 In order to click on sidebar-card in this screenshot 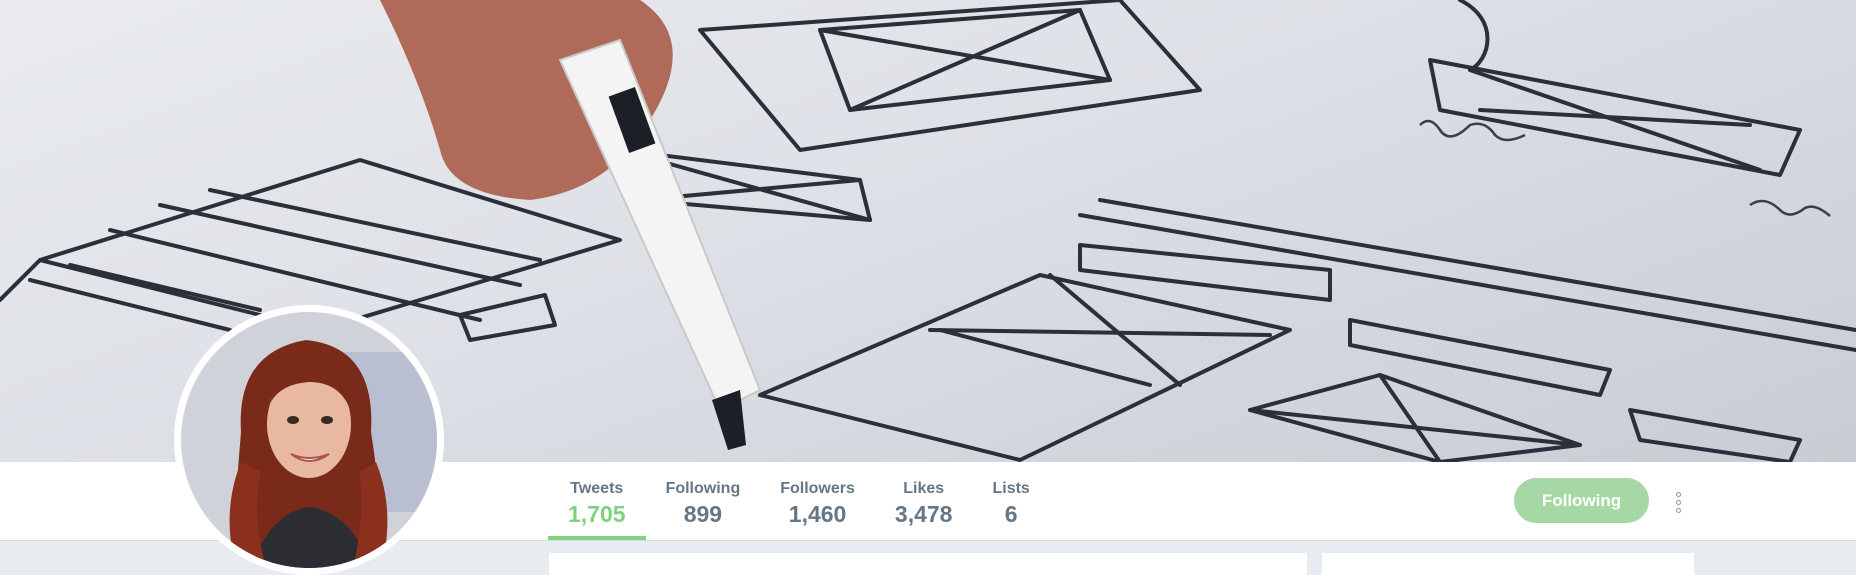, I will do `click(1508, 564)`.